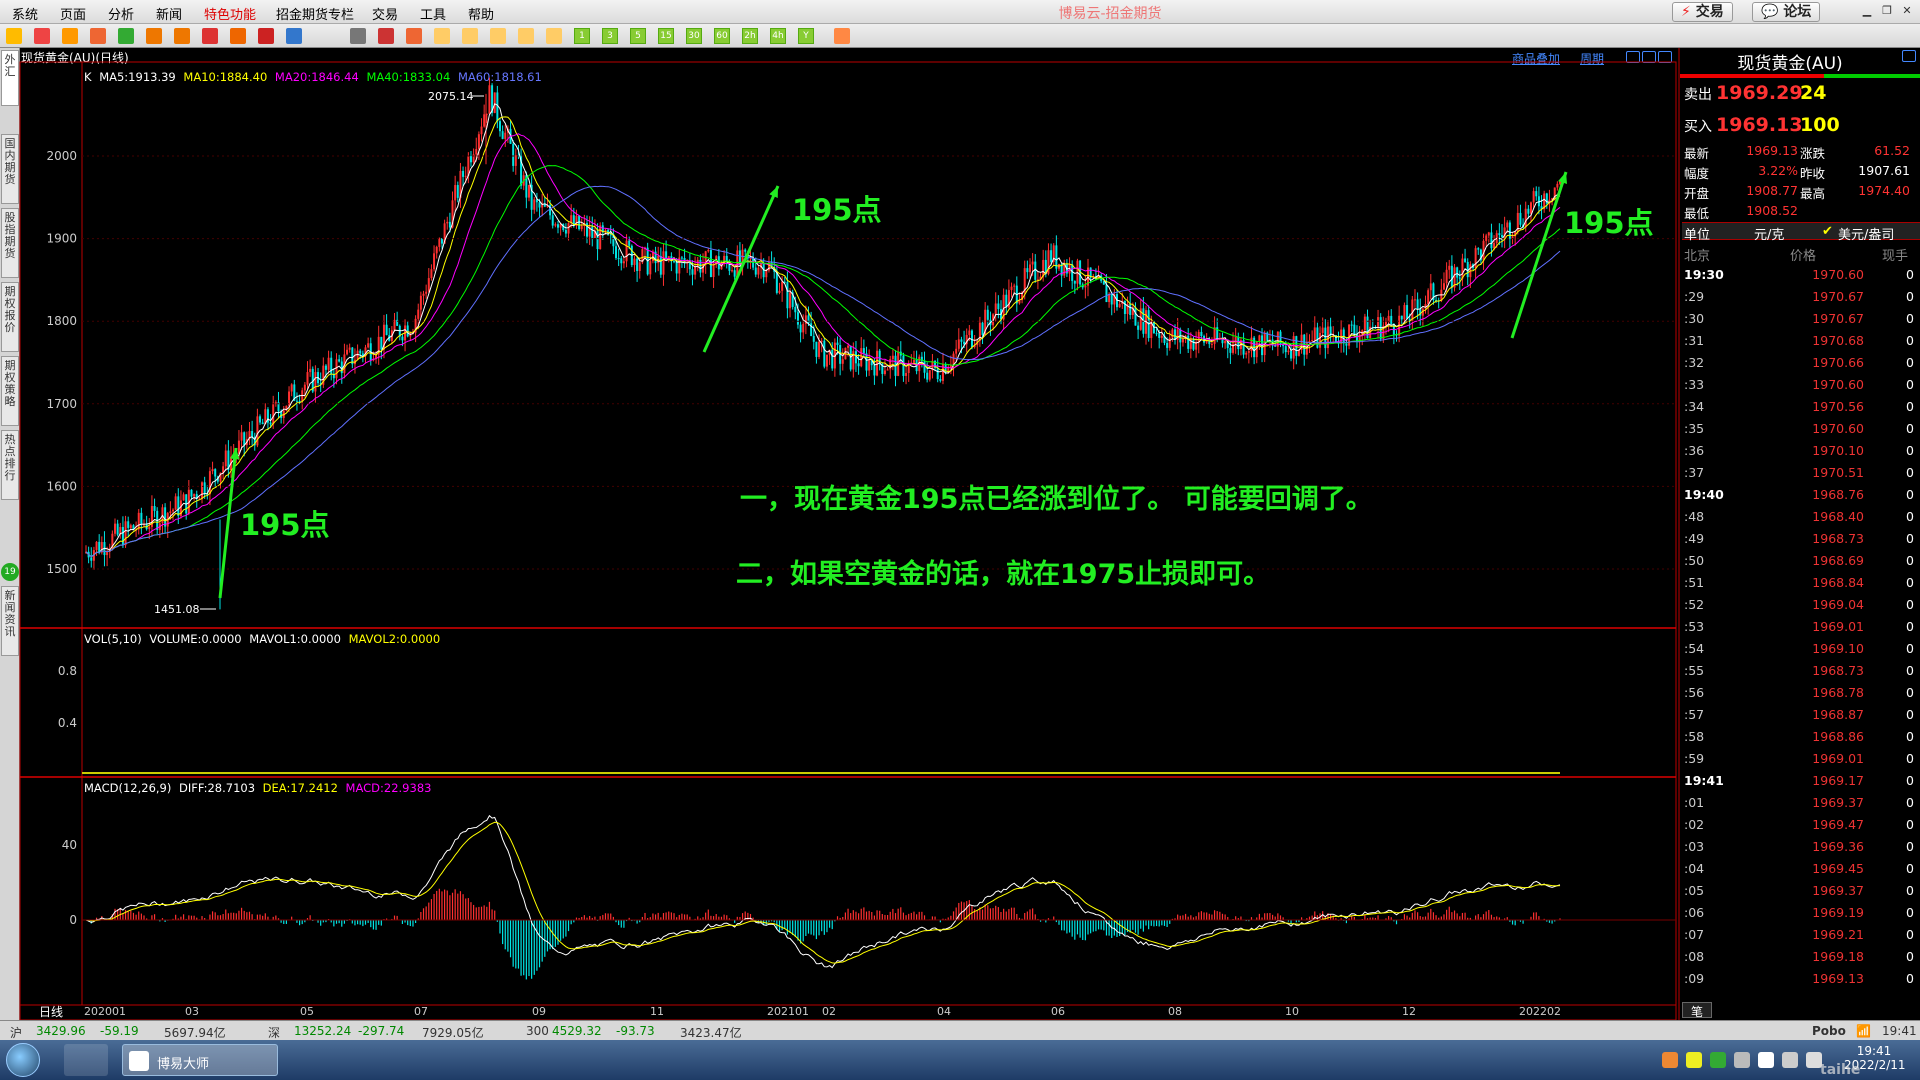 The width and height of the screenshot is (1920, 1080). I want to click on tick-row: :32 1970.66 0, so click(1799, 366).